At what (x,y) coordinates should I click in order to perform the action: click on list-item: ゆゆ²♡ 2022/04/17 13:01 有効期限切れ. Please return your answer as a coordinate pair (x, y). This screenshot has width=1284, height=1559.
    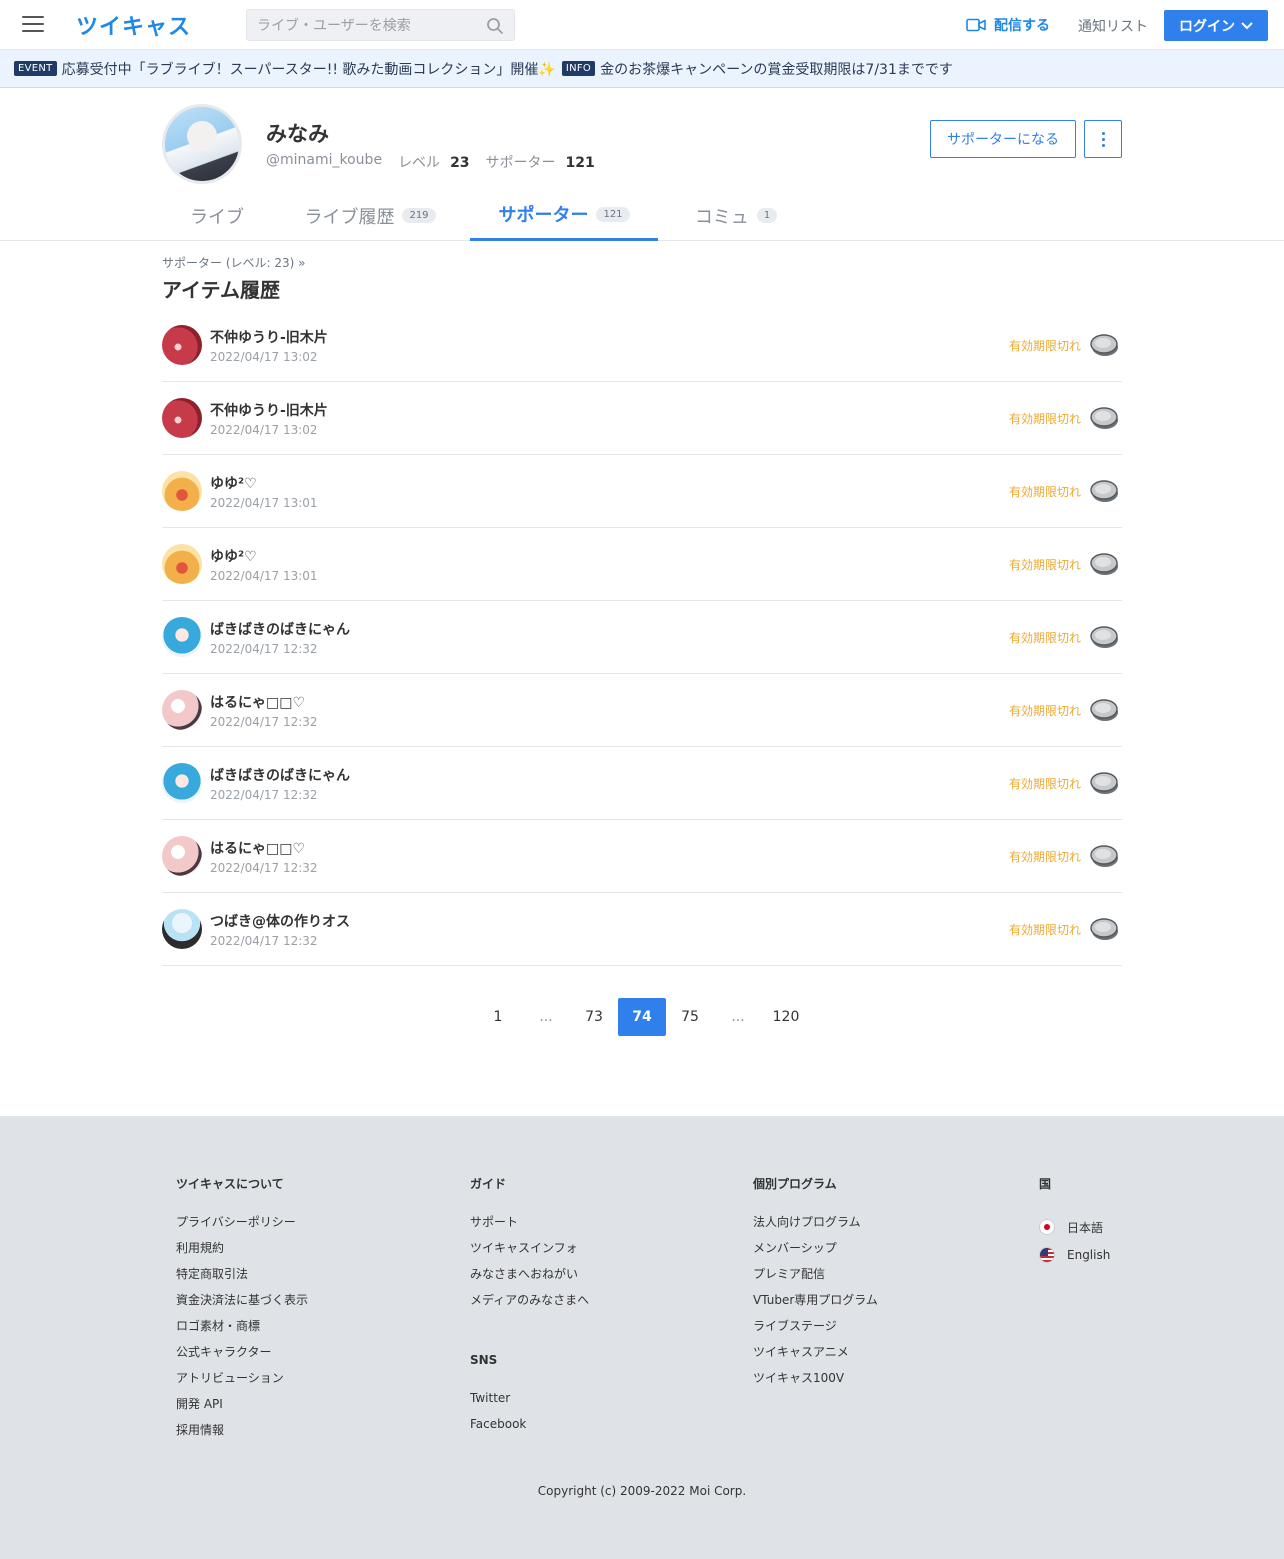
    Looking at the image, I should click on (642, 564).